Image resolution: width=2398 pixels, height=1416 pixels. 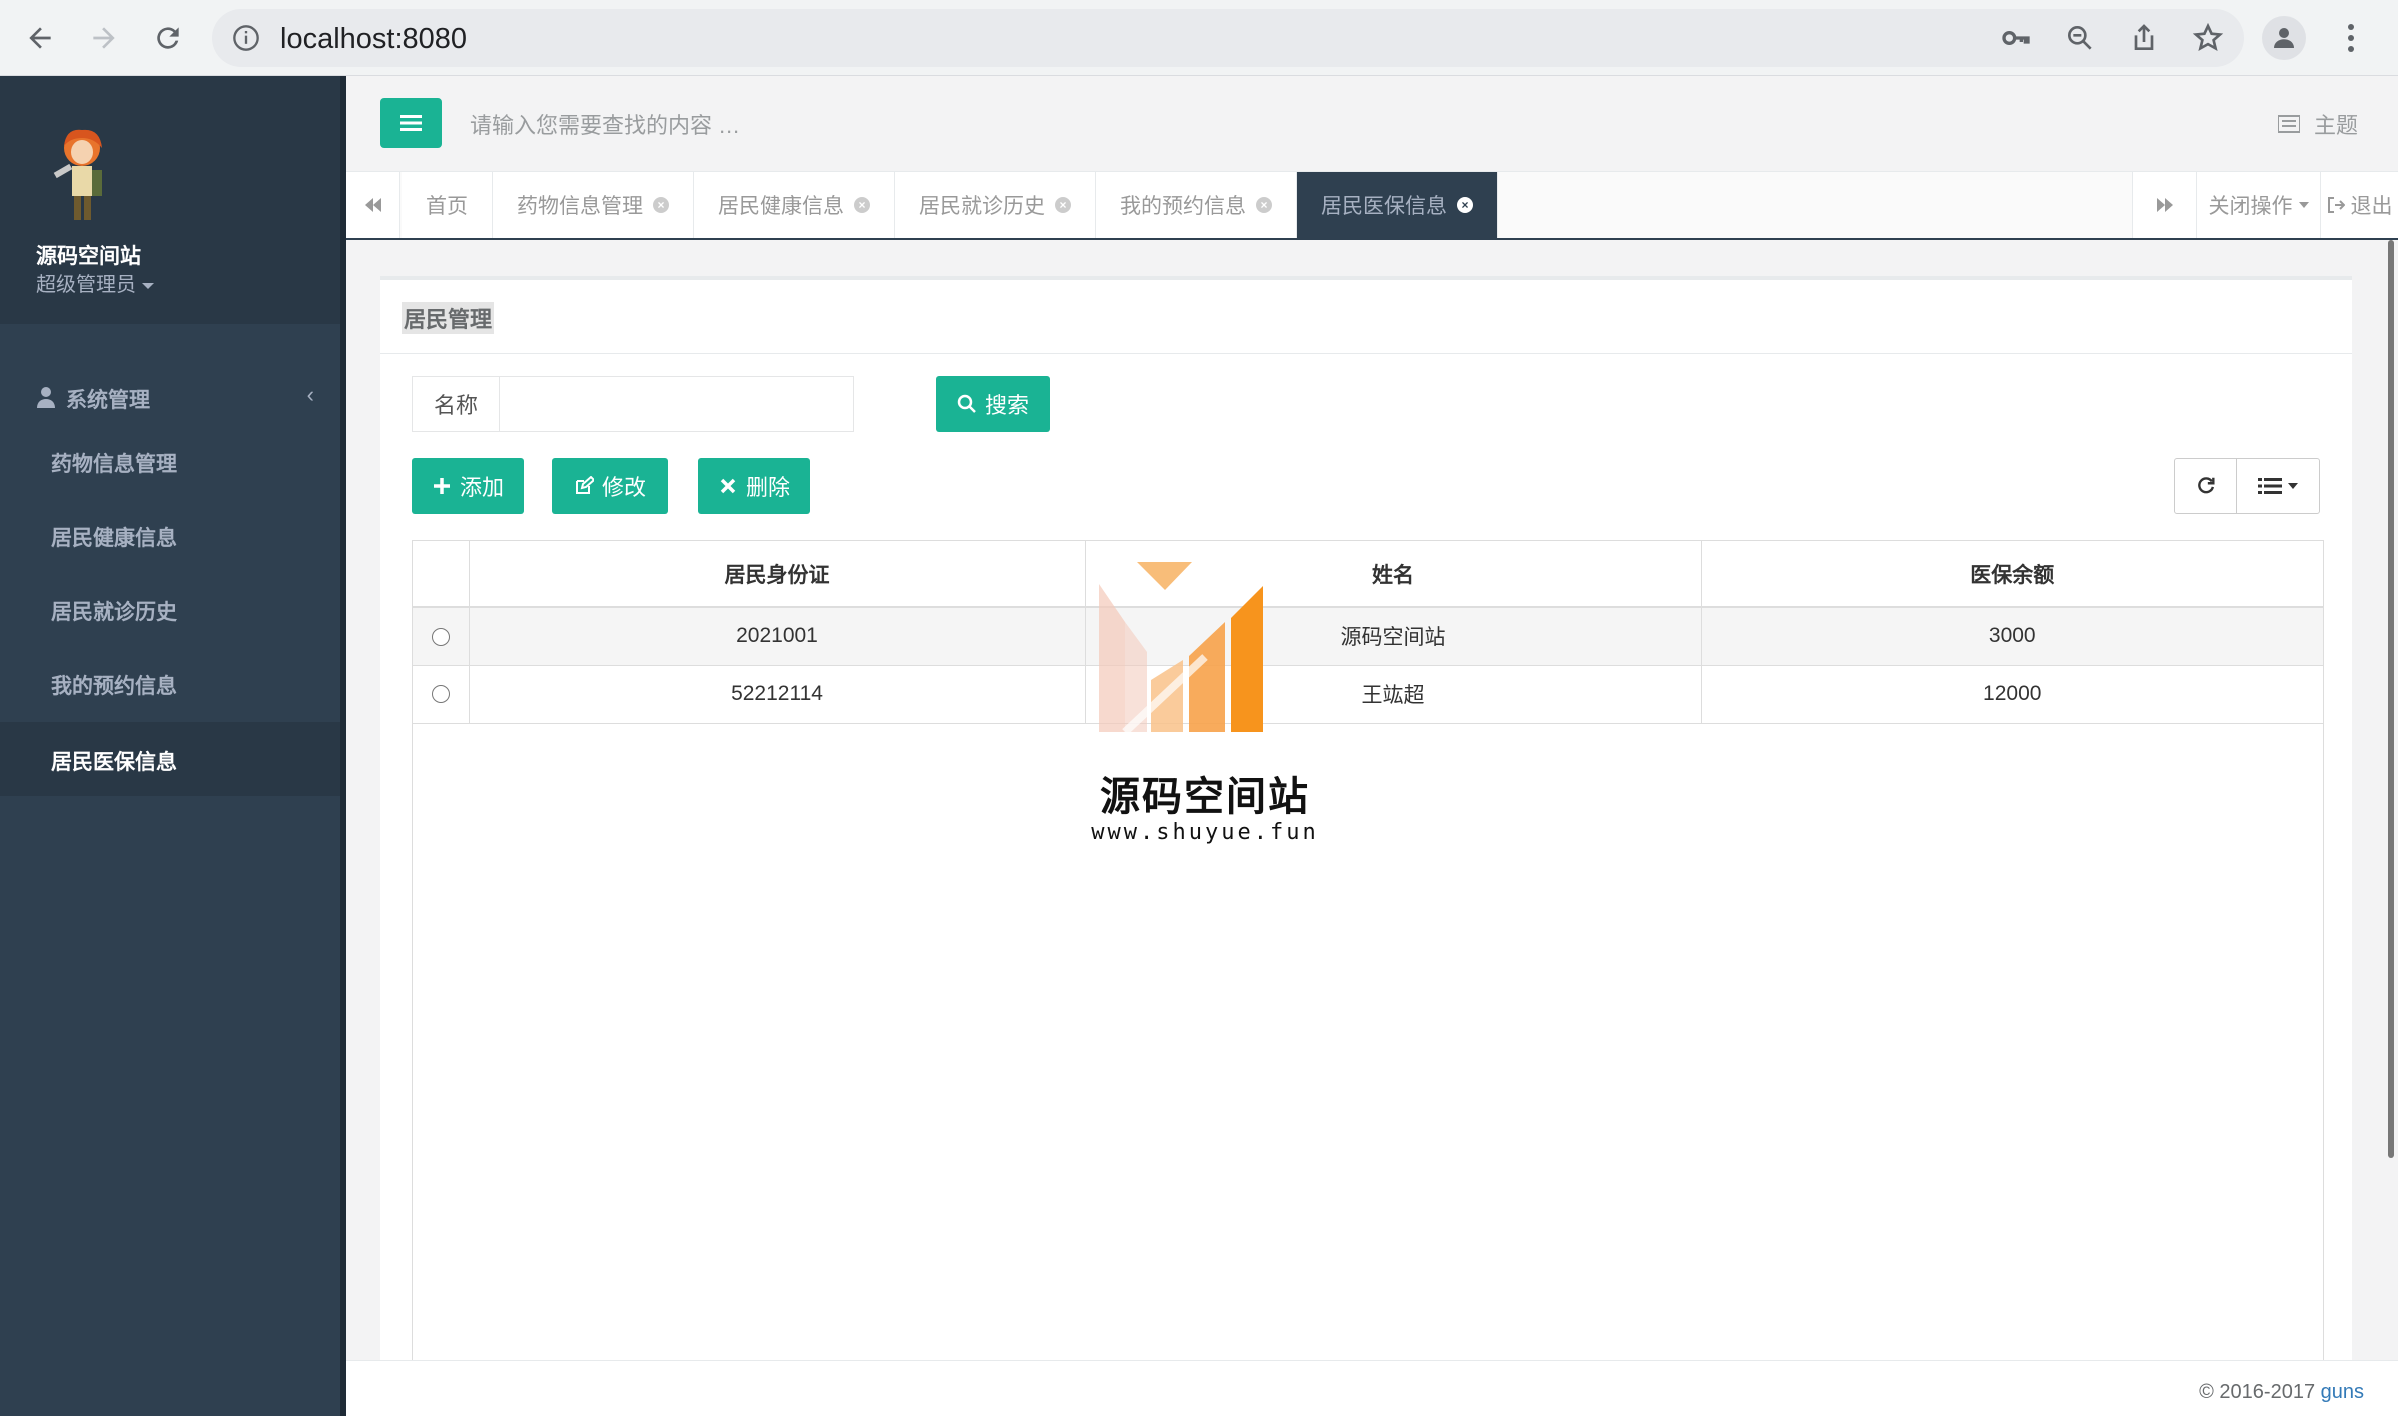 What do you see at coordinates (1368, 694) in the screenshot?
I see `table-row: 52212114 王竑超 12000` at bounding box center [1368, 694].